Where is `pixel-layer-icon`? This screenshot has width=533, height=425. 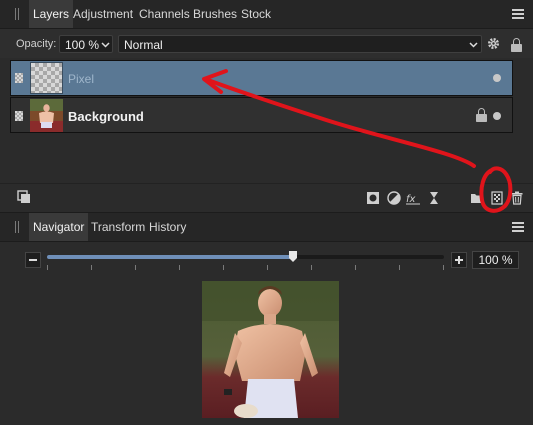
pixel-layer-icon is located at coordinates (497, 198).